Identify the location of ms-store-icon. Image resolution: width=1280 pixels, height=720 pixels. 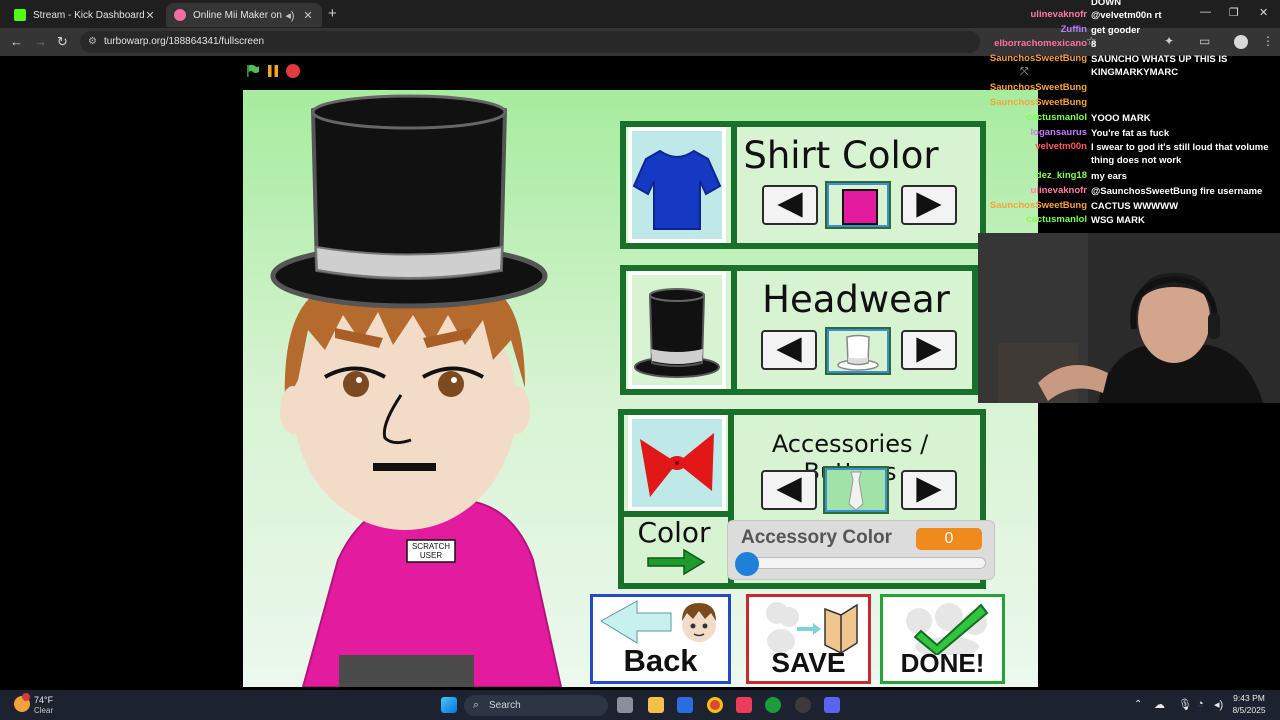
(685, 705).